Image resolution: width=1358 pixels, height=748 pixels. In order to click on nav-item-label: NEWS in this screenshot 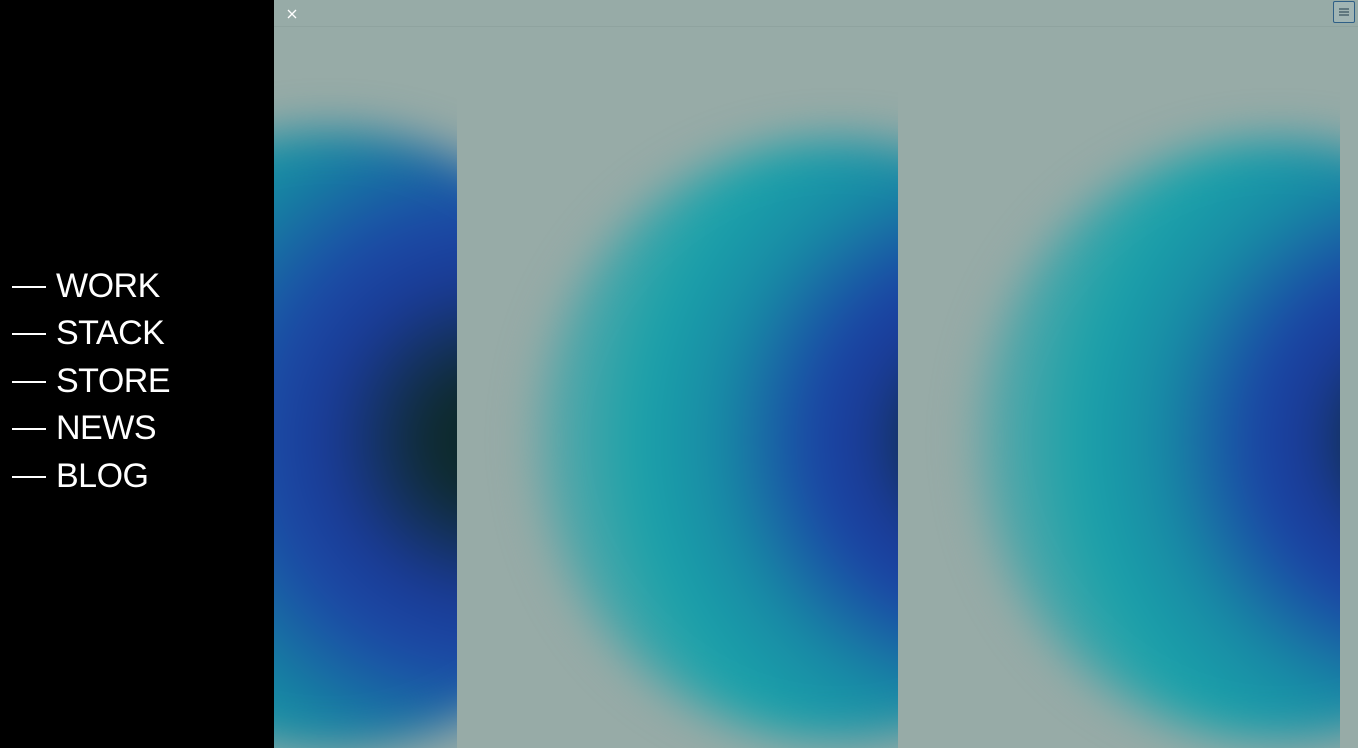, I will do `click(106, 428)`.